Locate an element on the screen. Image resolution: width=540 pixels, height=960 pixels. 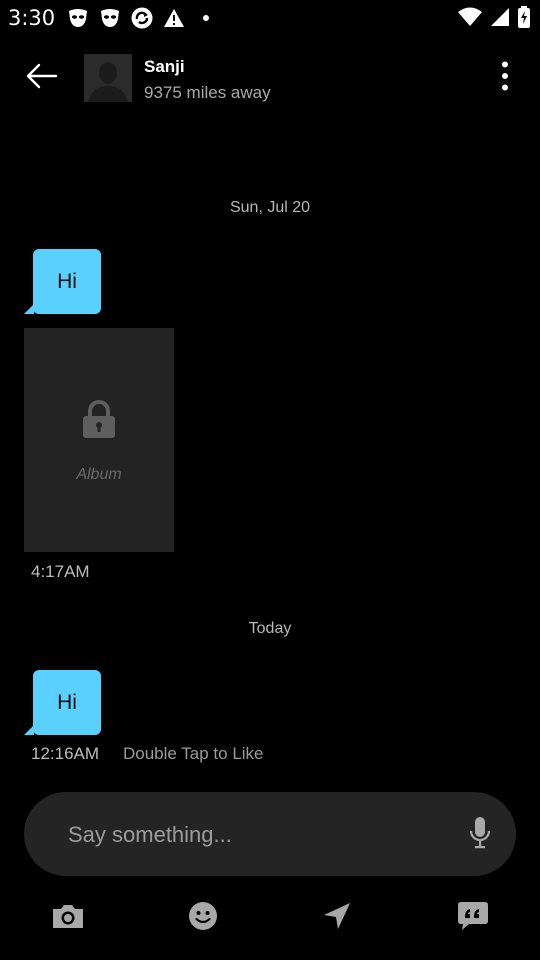
chat-header: Sanji 9375 miles away is located at coordinates (270, 78).